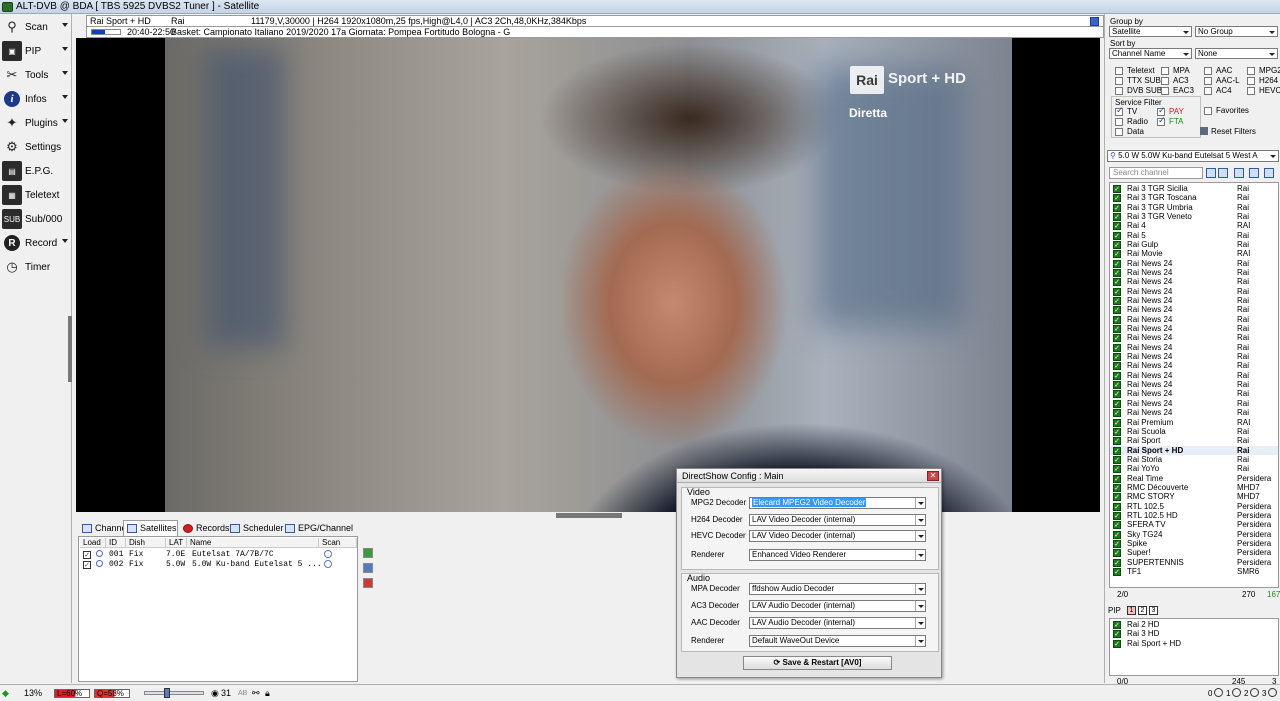  I want to click on sidebar-item-scan: ⚲ Scan, so click(36, 27).